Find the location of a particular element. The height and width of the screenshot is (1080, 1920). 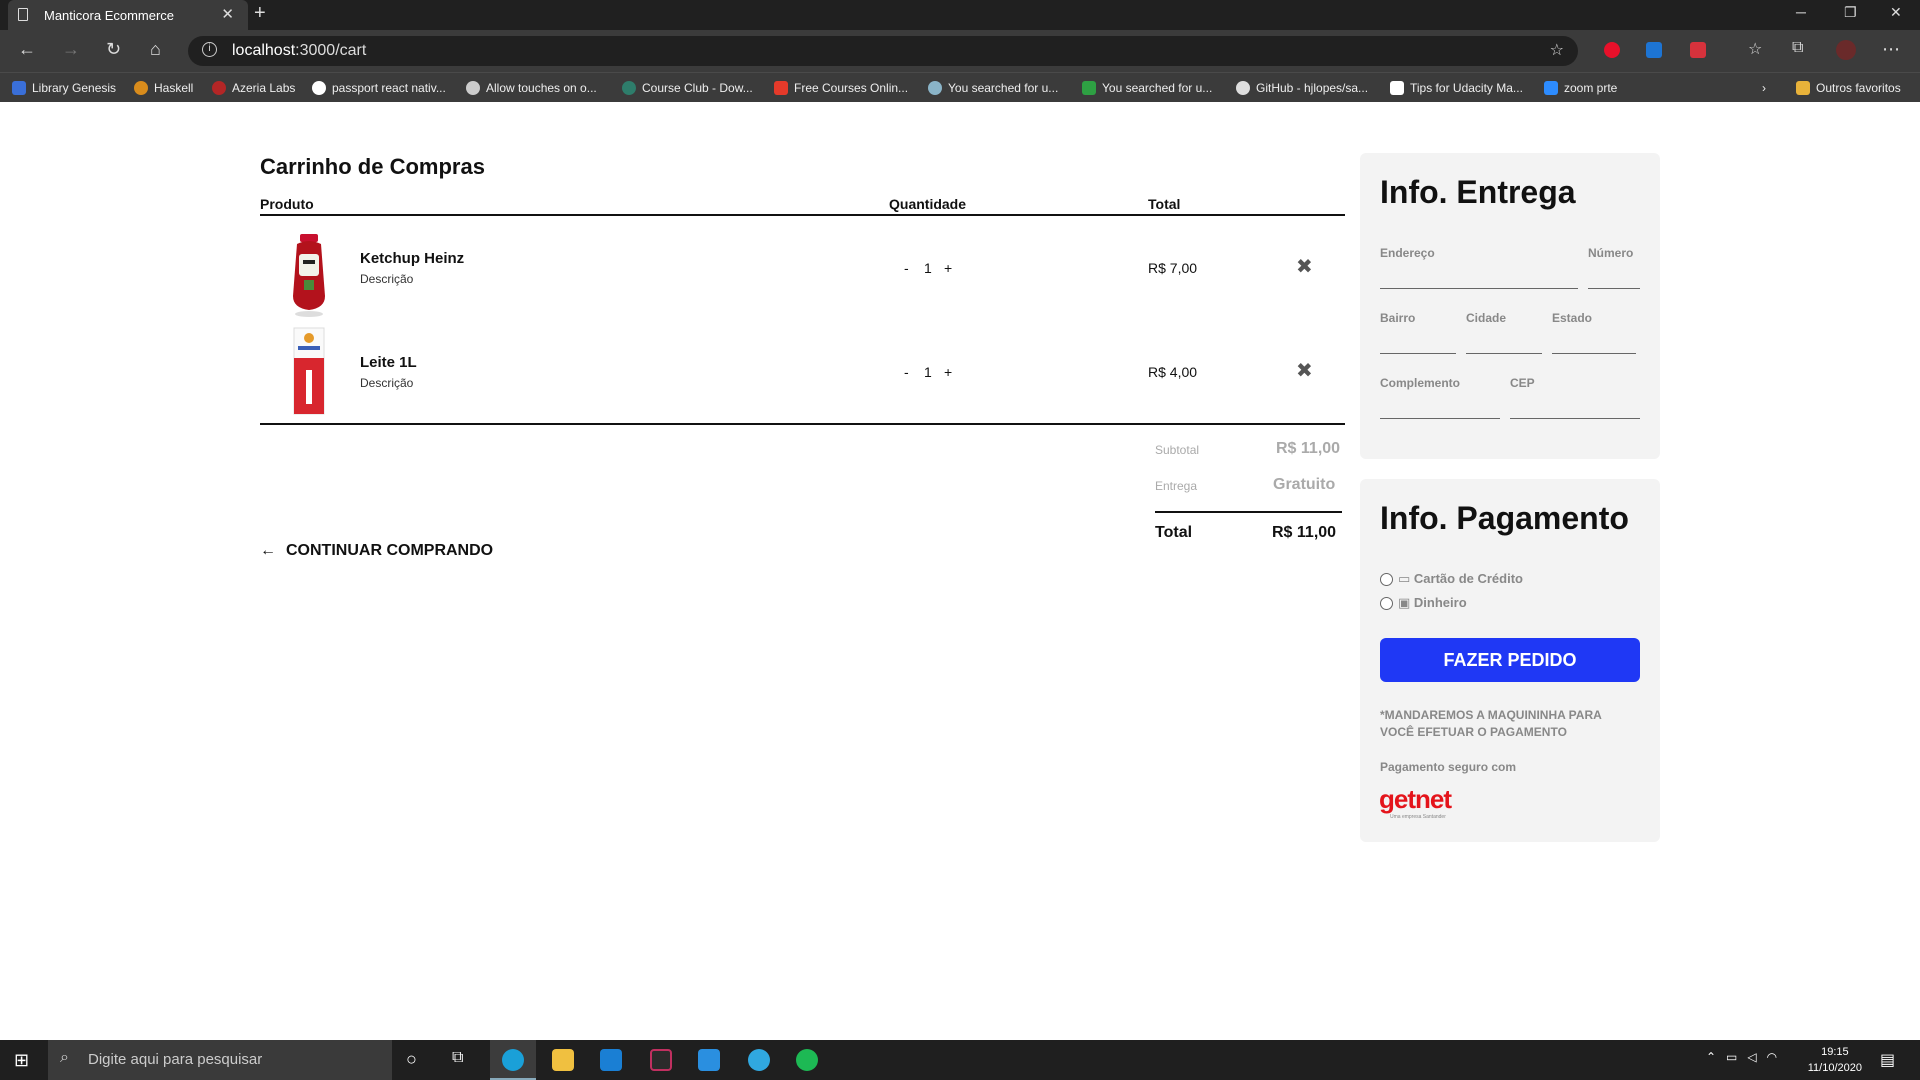

url-path: :3000/cart is located at coordinates (331, 50).